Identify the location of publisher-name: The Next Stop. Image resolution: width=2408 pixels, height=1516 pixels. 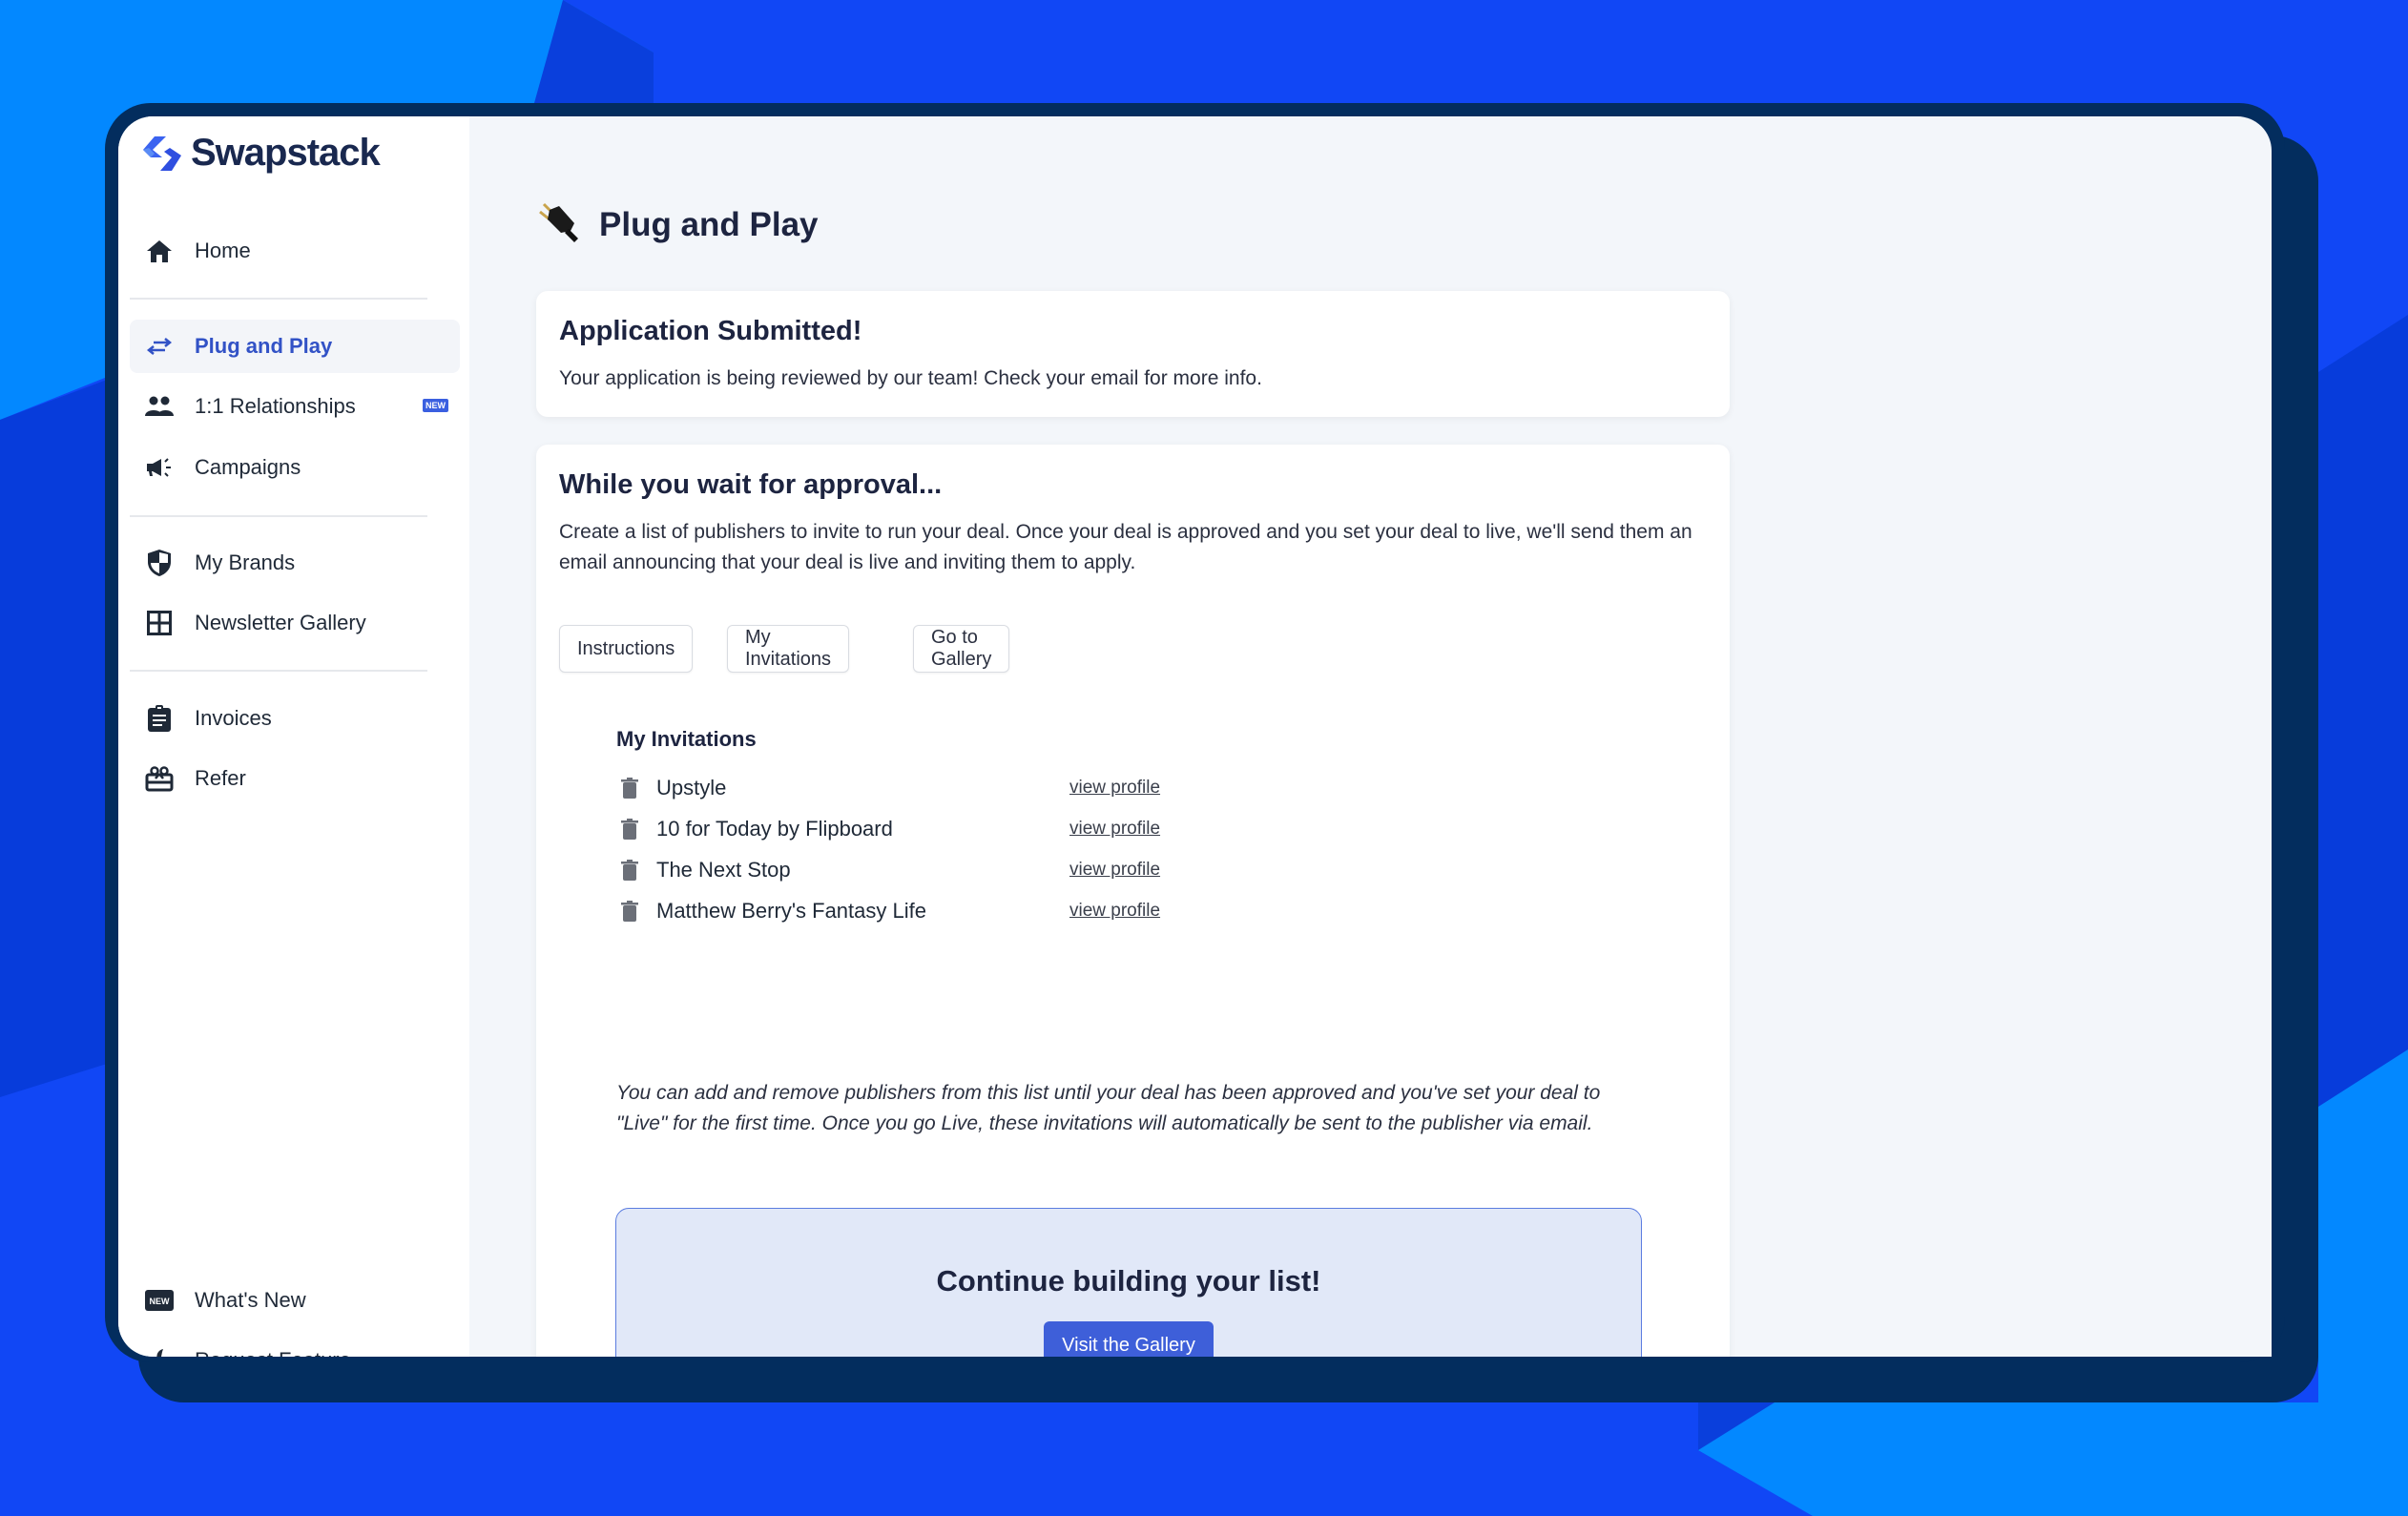
(723, 870).